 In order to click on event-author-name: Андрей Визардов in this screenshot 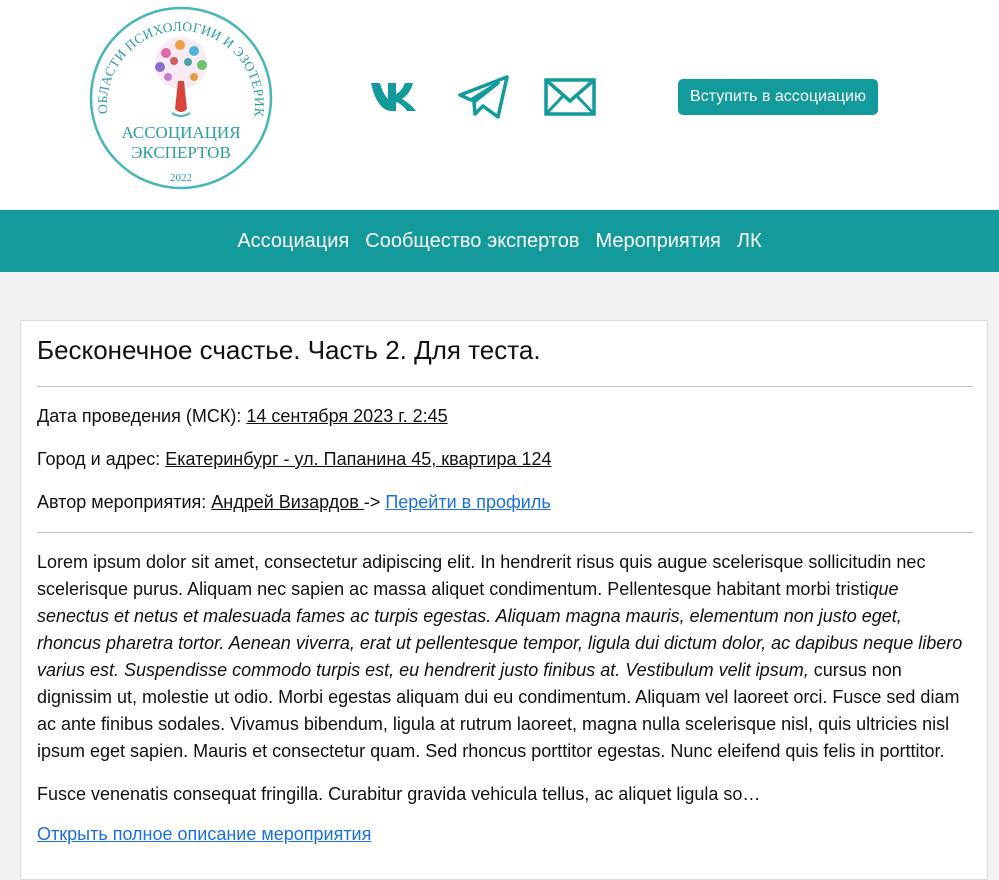, I will do `click(287, 502)`.